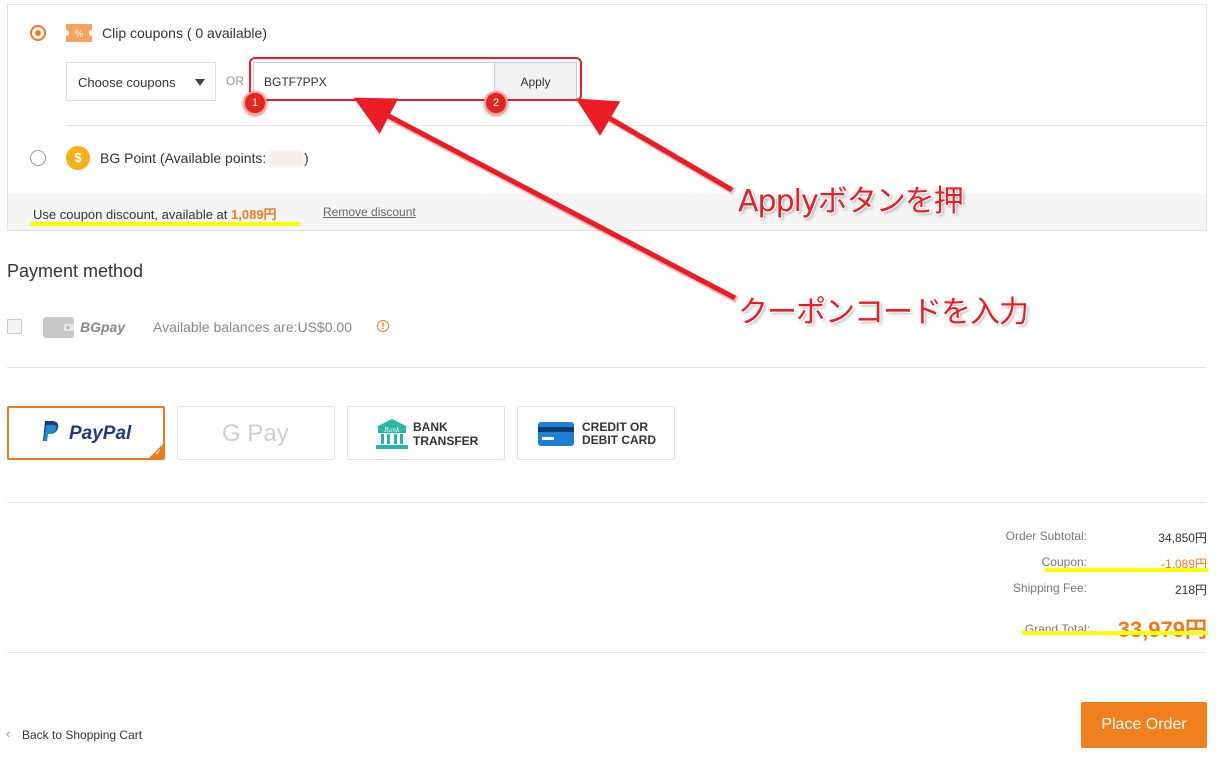 This screenshot has width=1219, height=758. I want to click on bank-icon: Bank, so click(392, 434).